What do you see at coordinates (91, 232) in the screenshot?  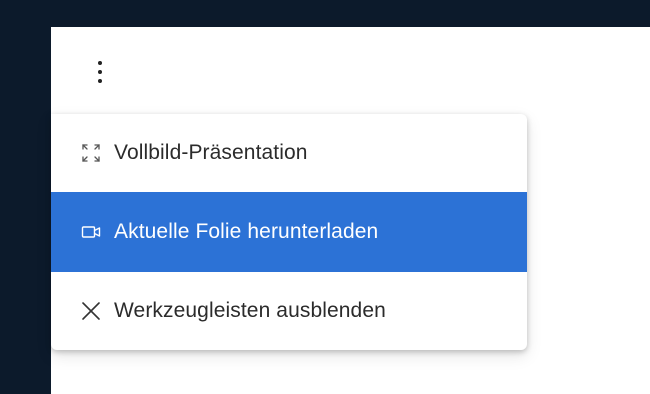 I see `camera-icon` at bounding box center [91, 232].